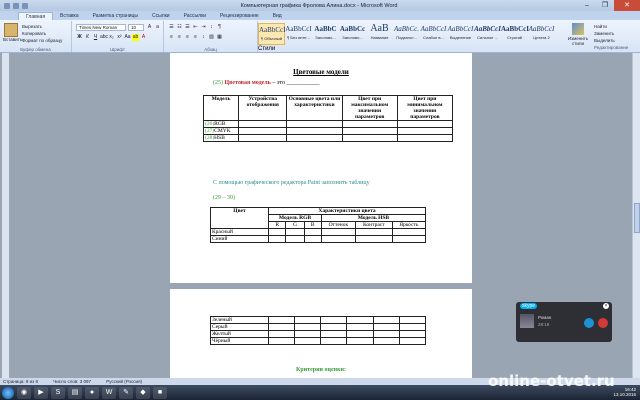 The image size is (640, 400). Describe the element at coordinates (127, 37) in the screenshot. I see `change-case-icon: Aa` at that location.